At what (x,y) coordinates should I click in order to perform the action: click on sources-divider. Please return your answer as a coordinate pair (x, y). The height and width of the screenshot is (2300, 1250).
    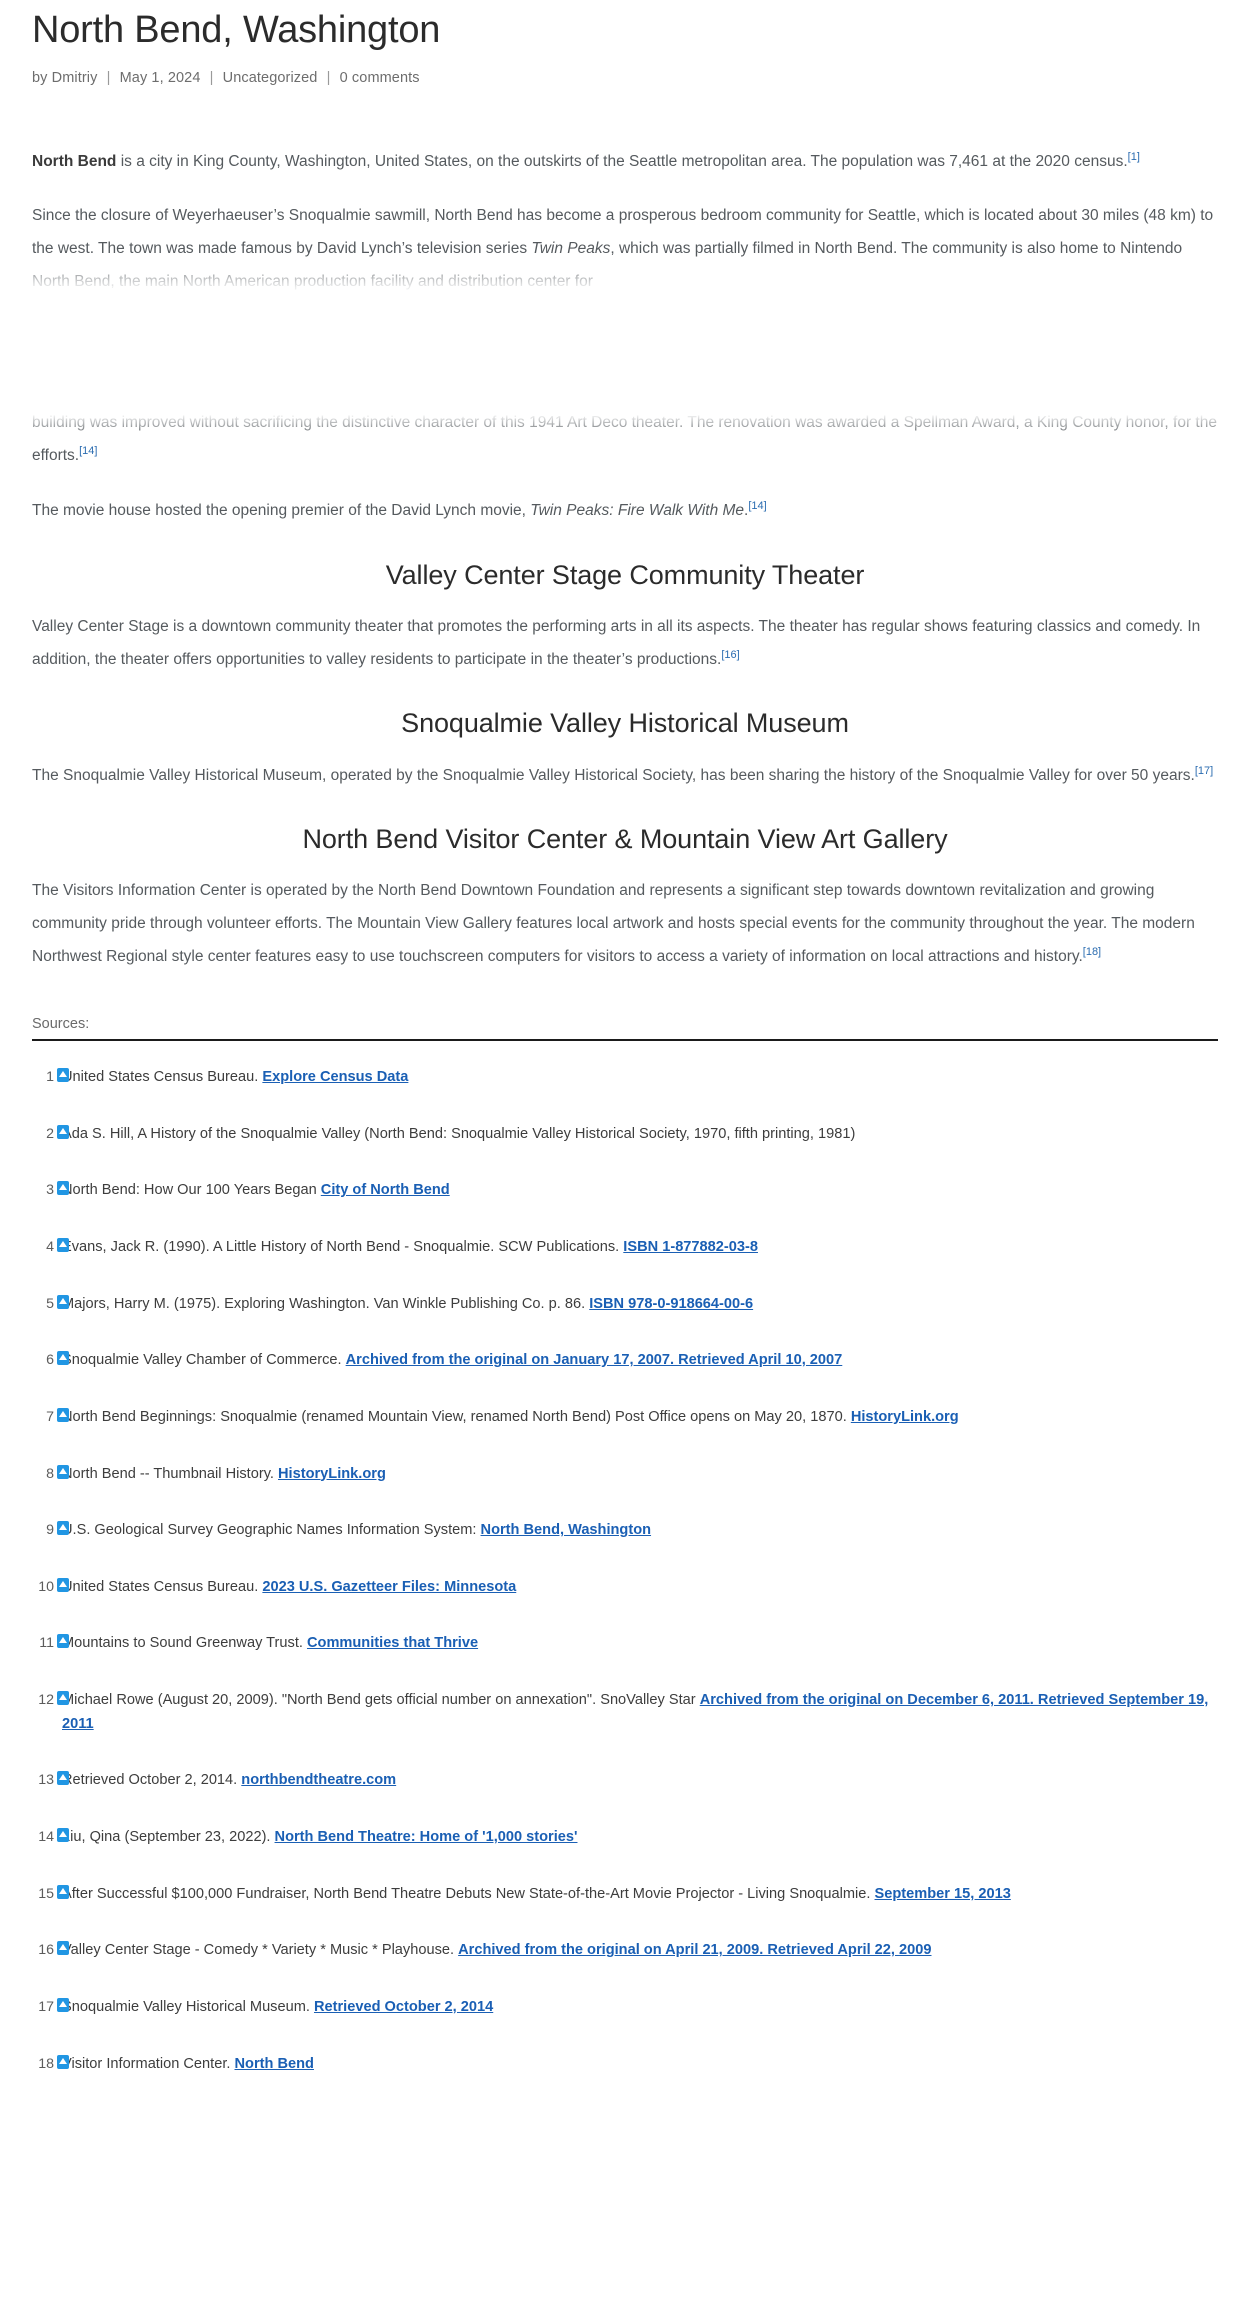
    Looking at the image, I should click on (625, 1040).